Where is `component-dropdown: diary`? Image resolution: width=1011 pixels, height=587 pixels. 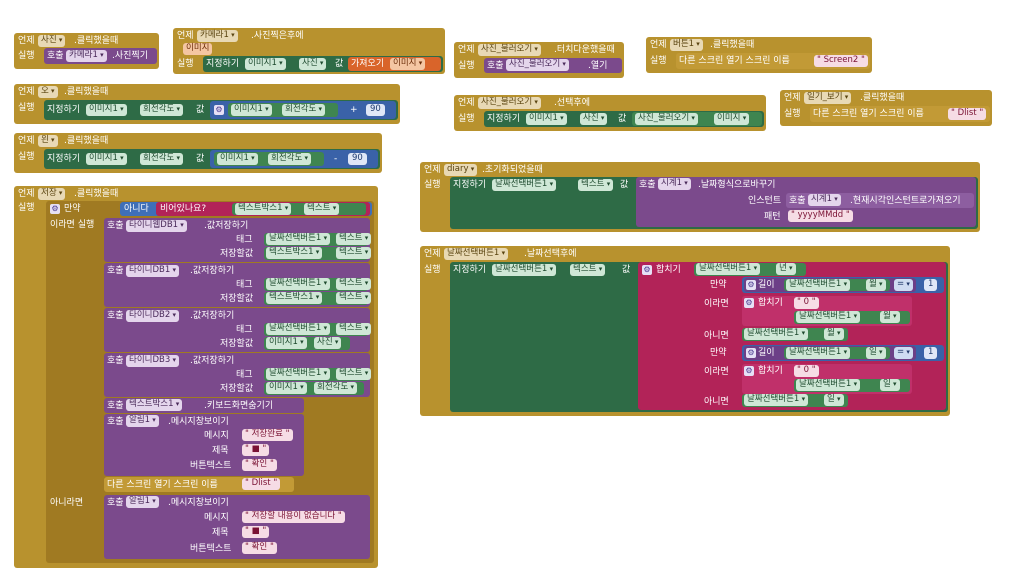 component-dropdown: diary is located at coordinates (461, 170).